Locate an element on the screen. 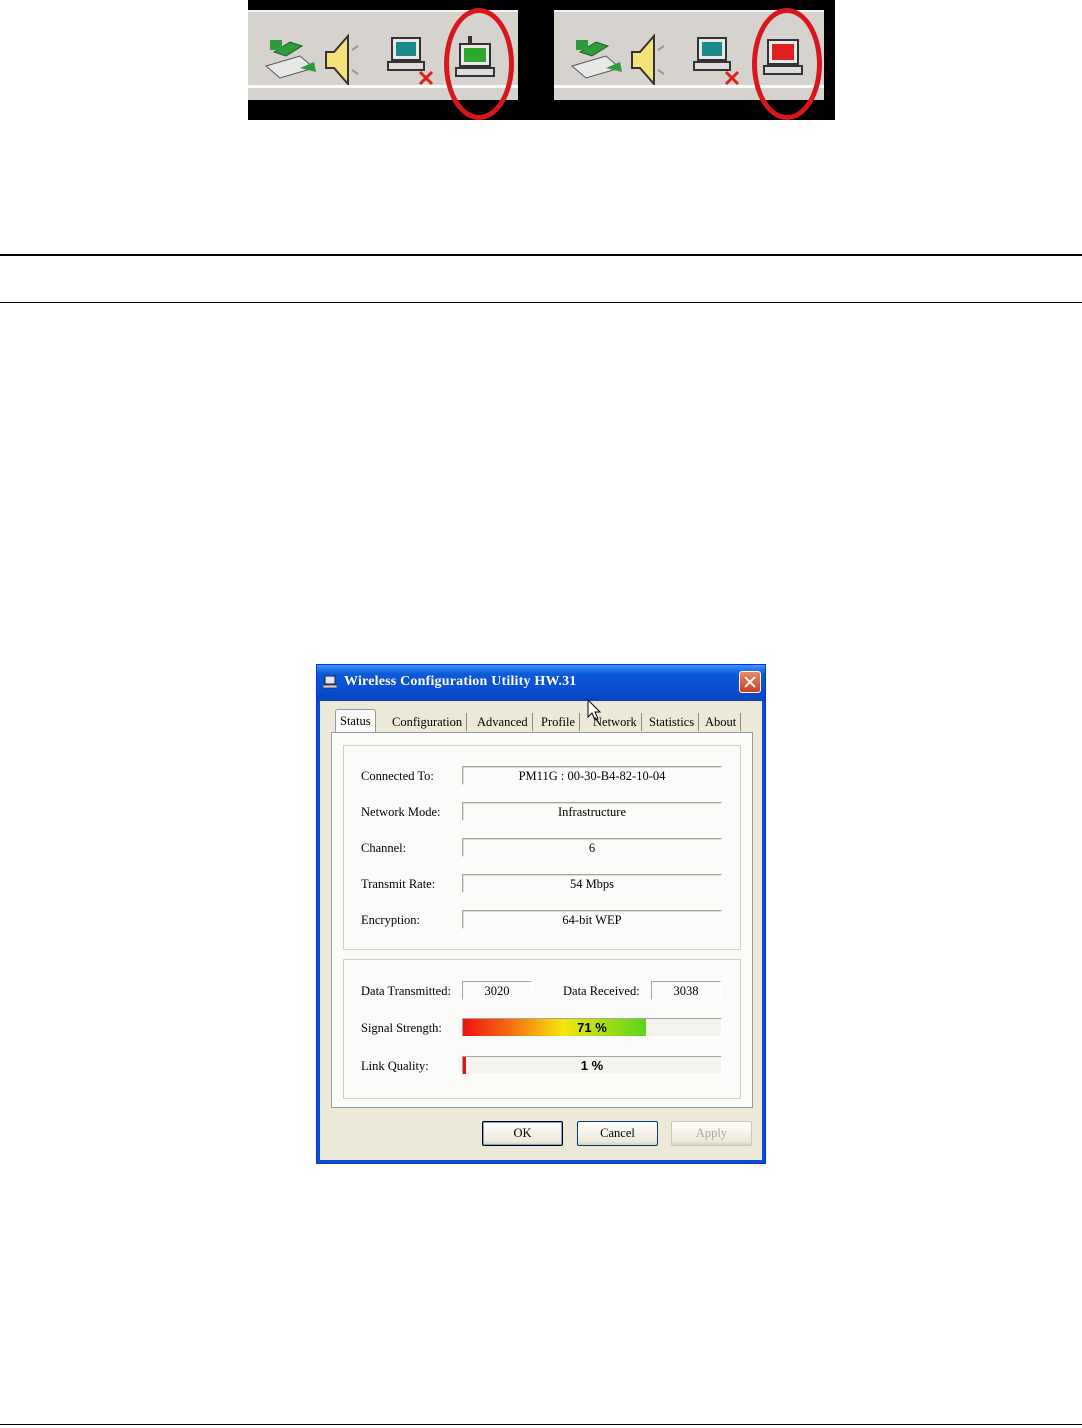  link-quality-label: Link Quality: is located at coordinates (395, 1066).